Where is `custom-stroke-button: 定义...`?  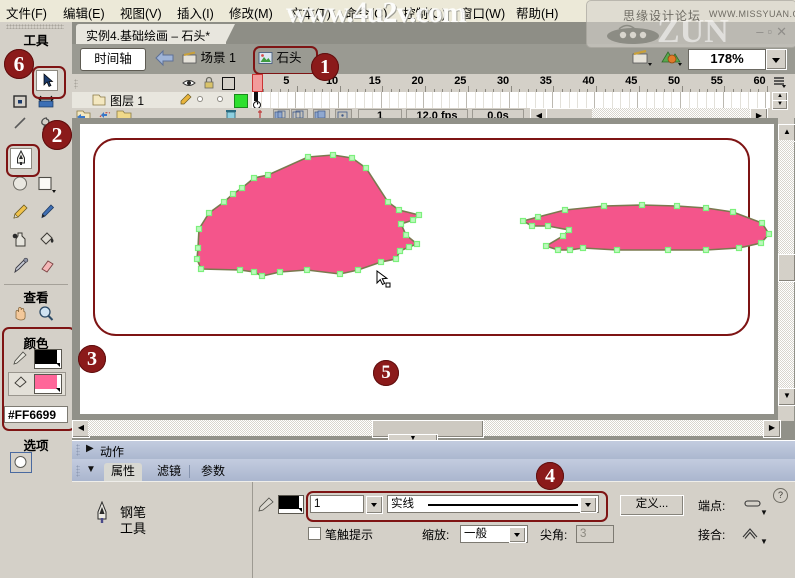
custom-stroke-button: 定义... is located at coordinates (652, 505).